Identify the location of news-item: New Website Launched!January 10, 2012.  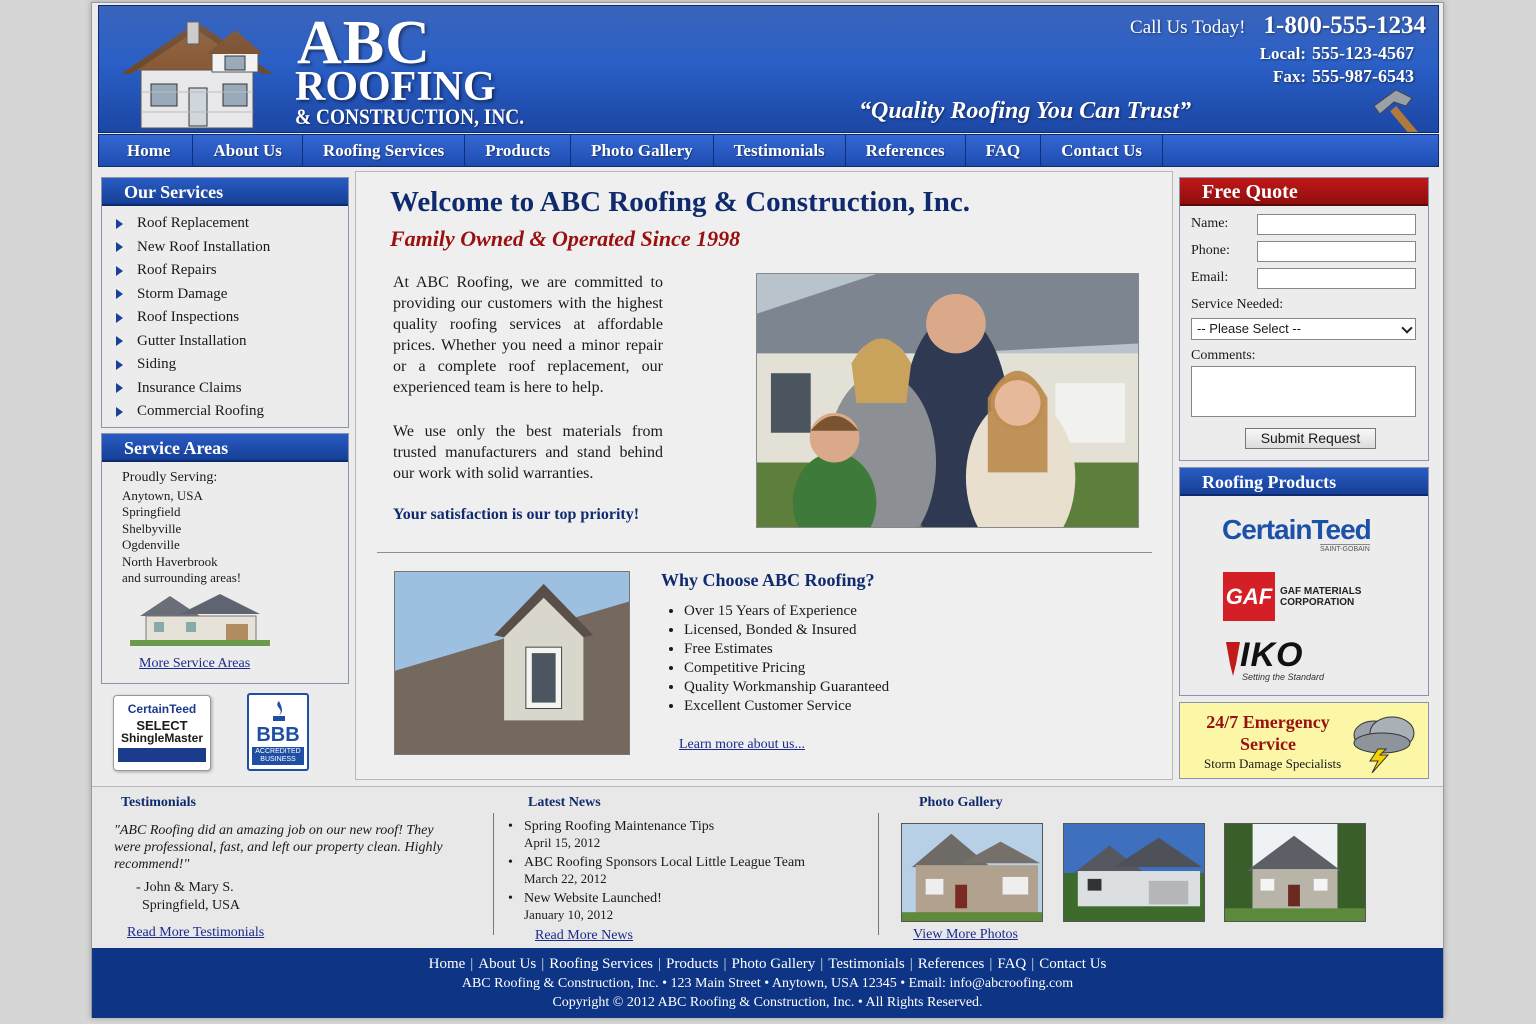
(656, 906).